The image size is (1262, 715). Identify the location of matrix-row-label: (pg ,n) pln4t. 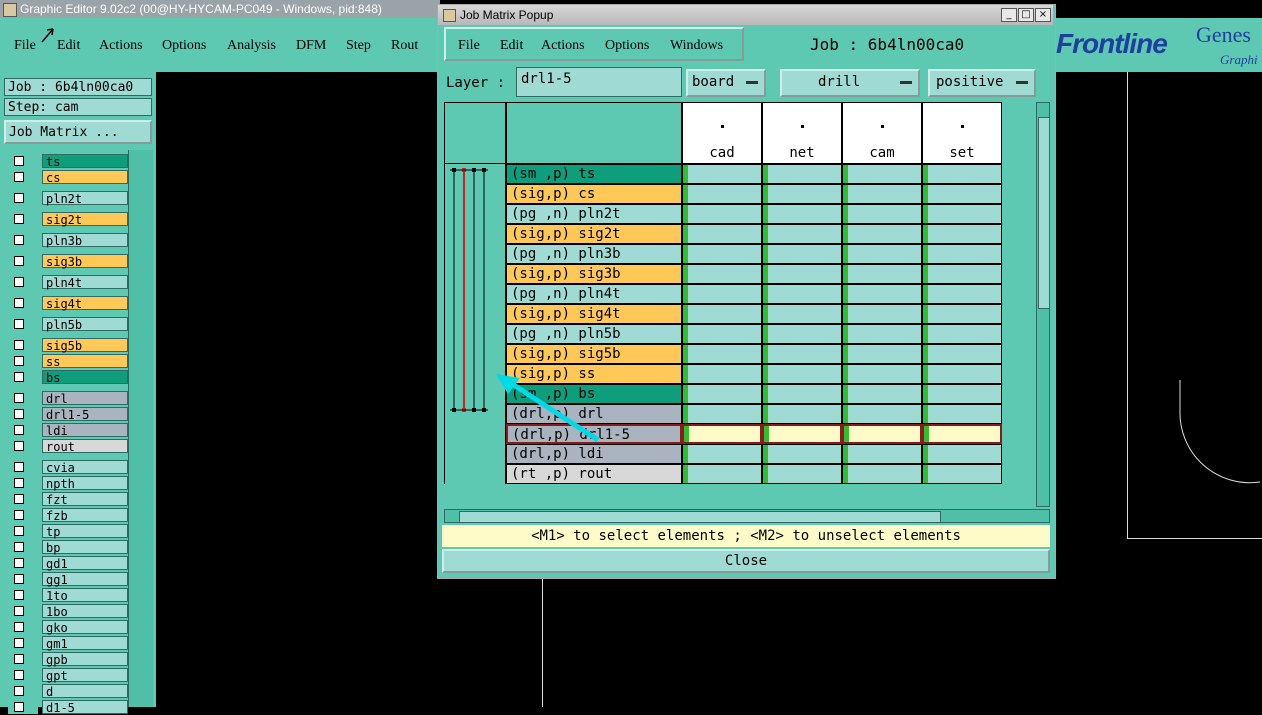
(594, 294).